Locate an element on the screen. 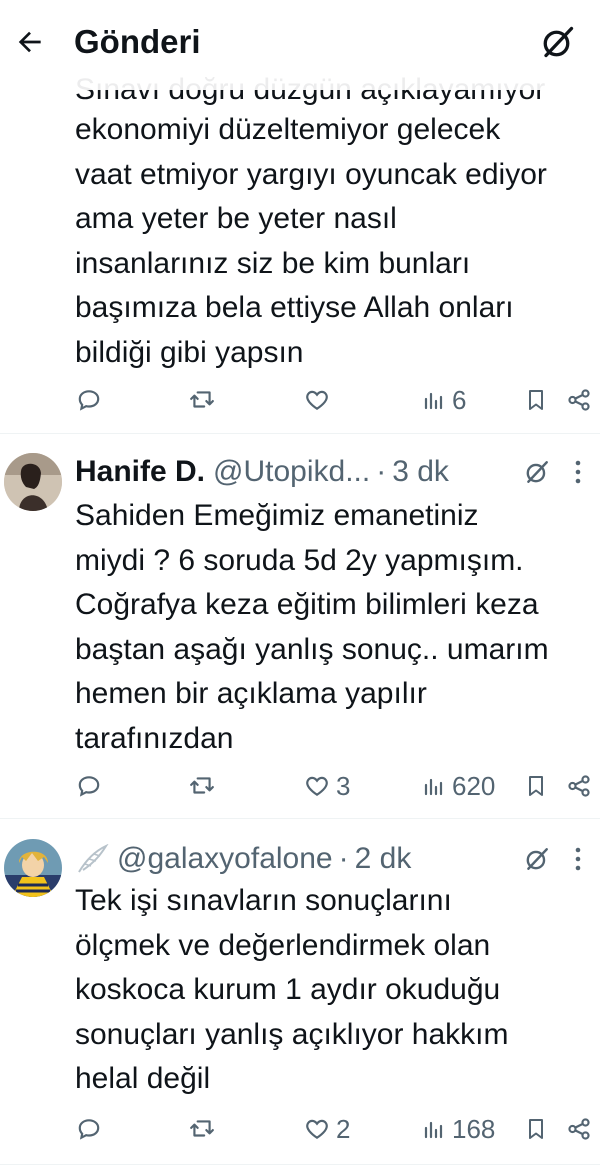 This screenshot has width=600, height=1172. arrow-left-icon is located at coordinates (29, 42).